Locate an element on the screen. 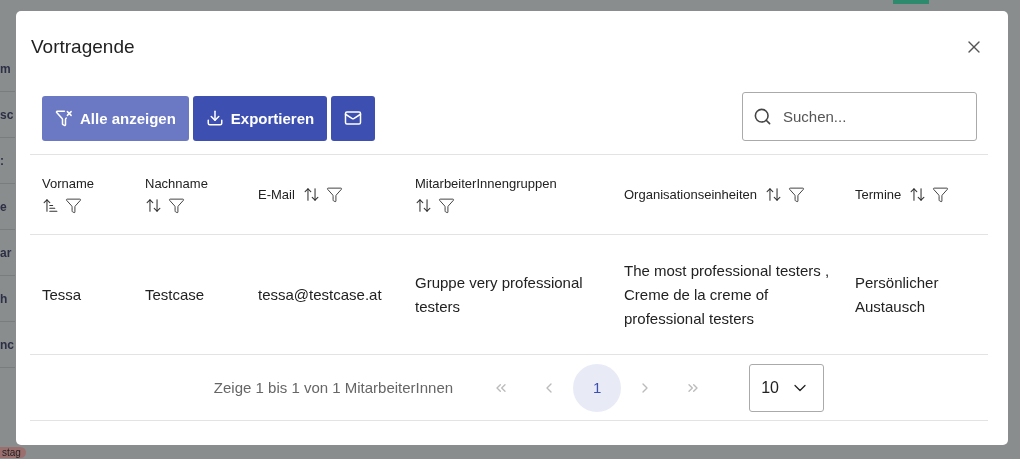 This screenshot has height=459, width=1020. download-icon is located at coordinates (214, 118).